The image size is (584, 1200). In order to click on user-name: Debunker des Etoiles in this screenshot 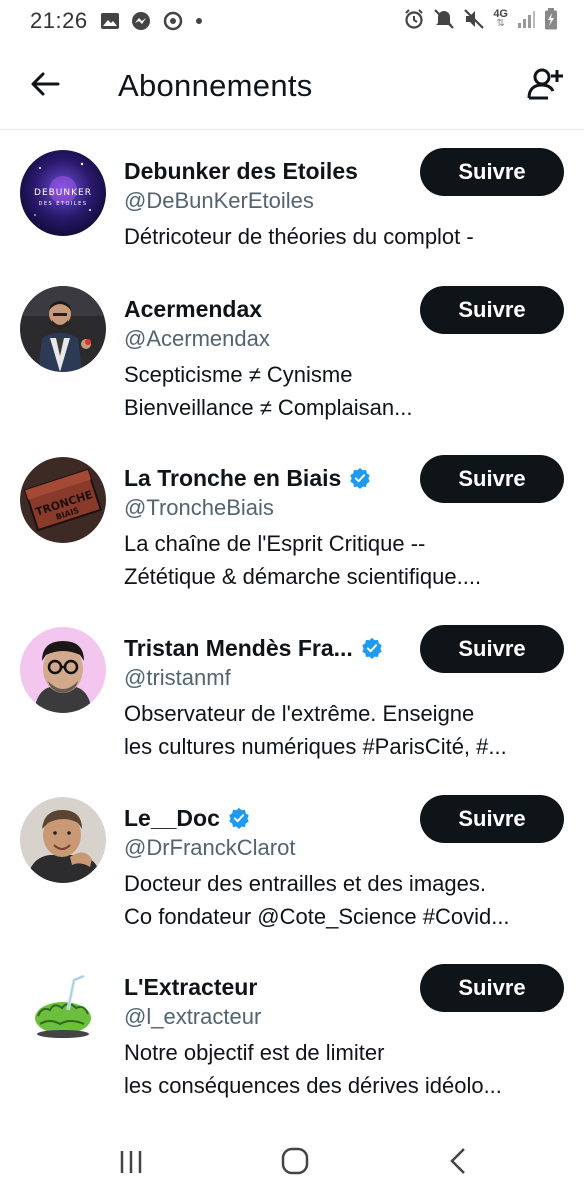, I will do `click(241, 171)`.